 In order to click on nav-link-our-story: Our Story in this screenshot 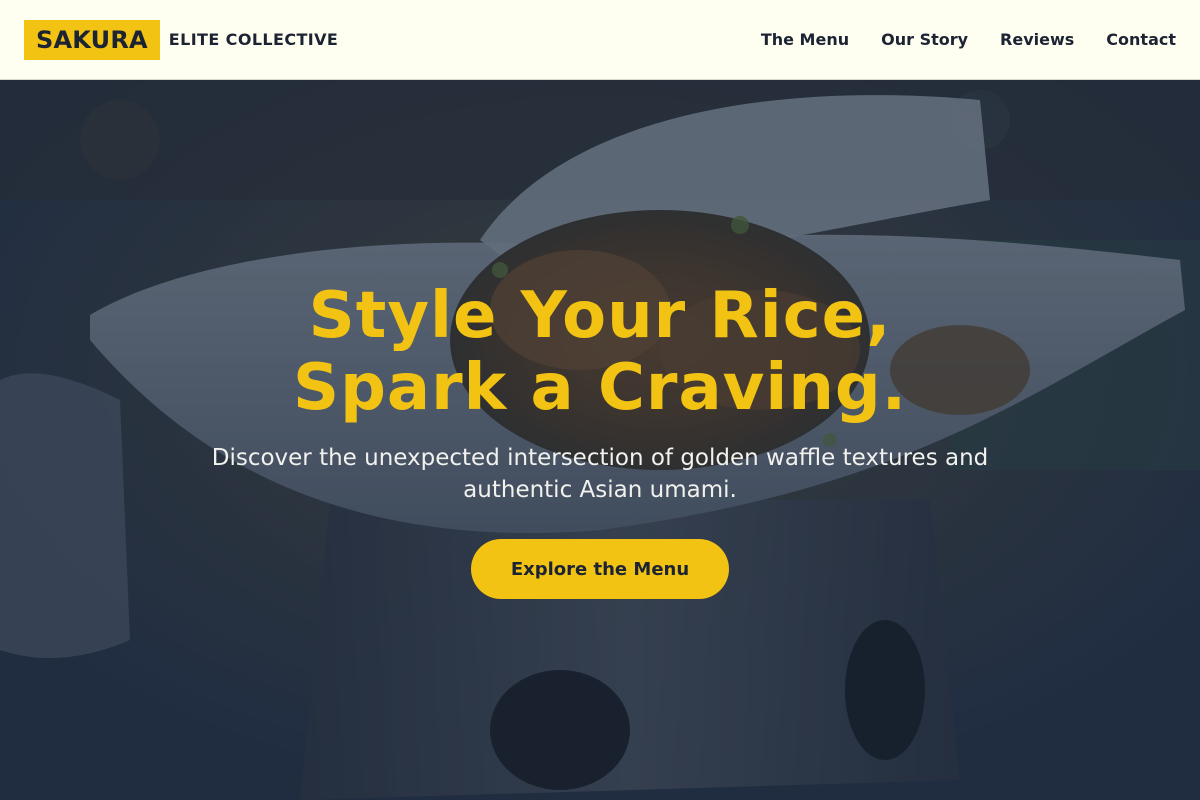, I will do `click(924, 39)`.